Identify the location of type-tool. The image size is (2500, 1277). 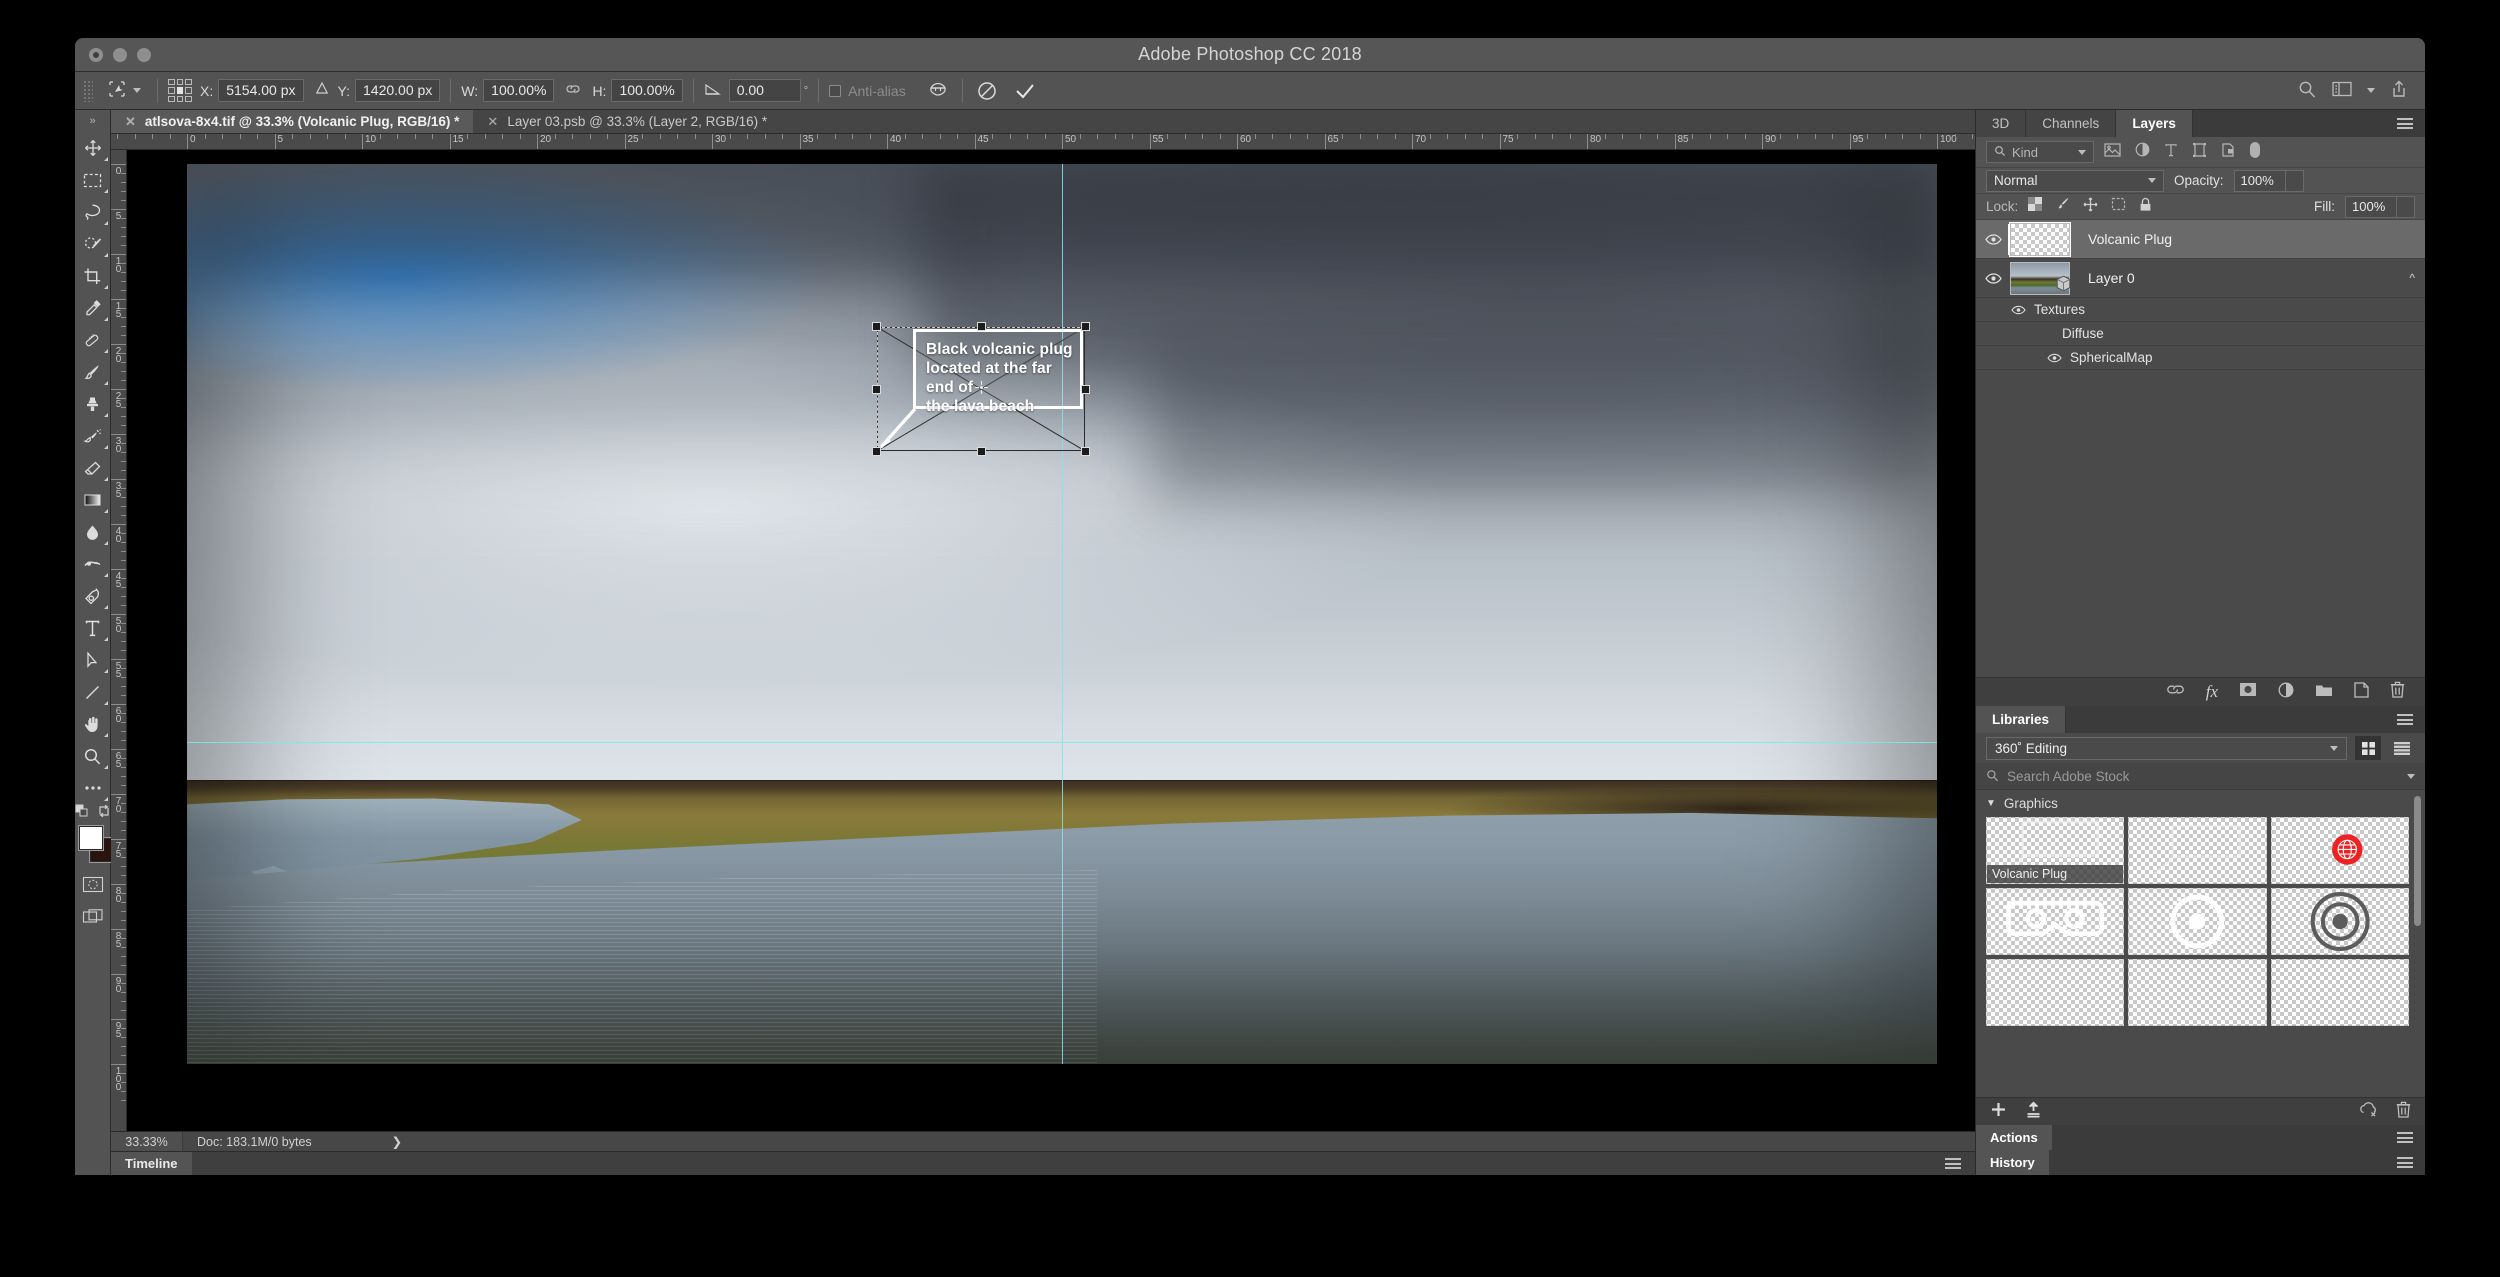
(92, 628).